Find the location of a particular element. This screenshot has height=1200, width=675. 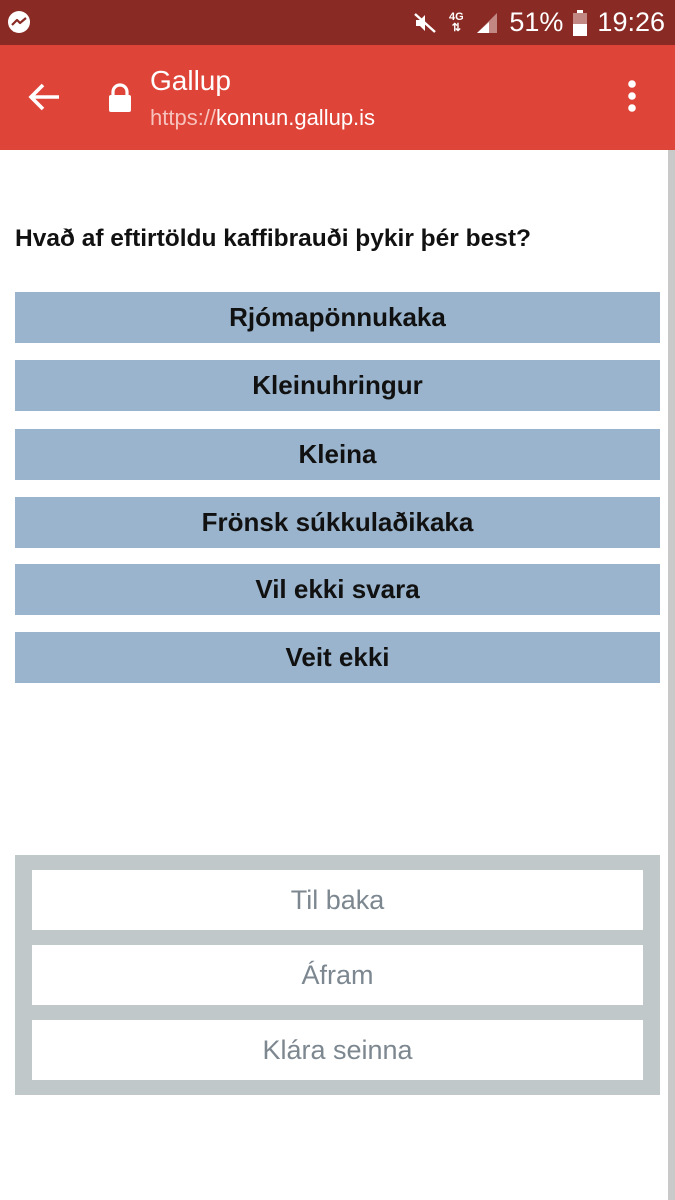

page-title: Gallup is located at coordinates (190, 80).